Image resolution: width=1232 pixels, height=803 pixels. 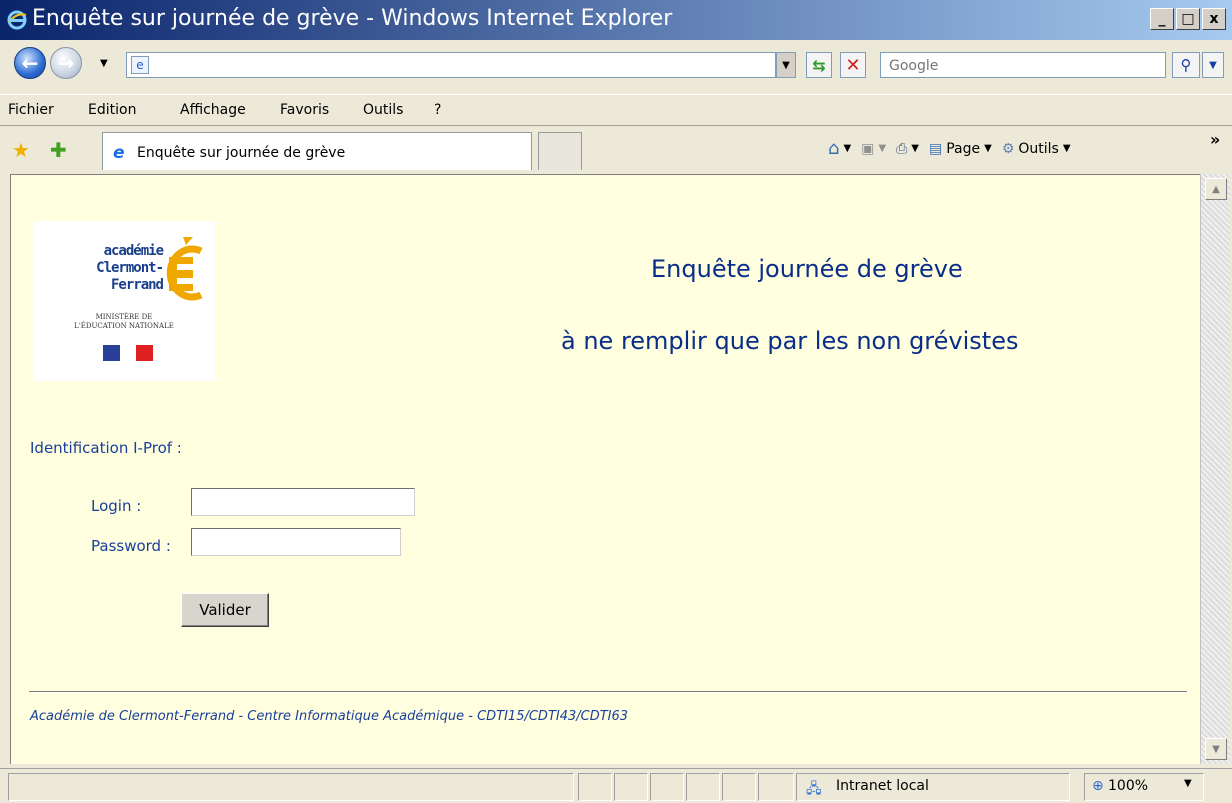 What do you see at coordinates (1216, 749) in the screenshot?
I see `scroll-down-icon: ▼` at bounding box center [1216, 749].